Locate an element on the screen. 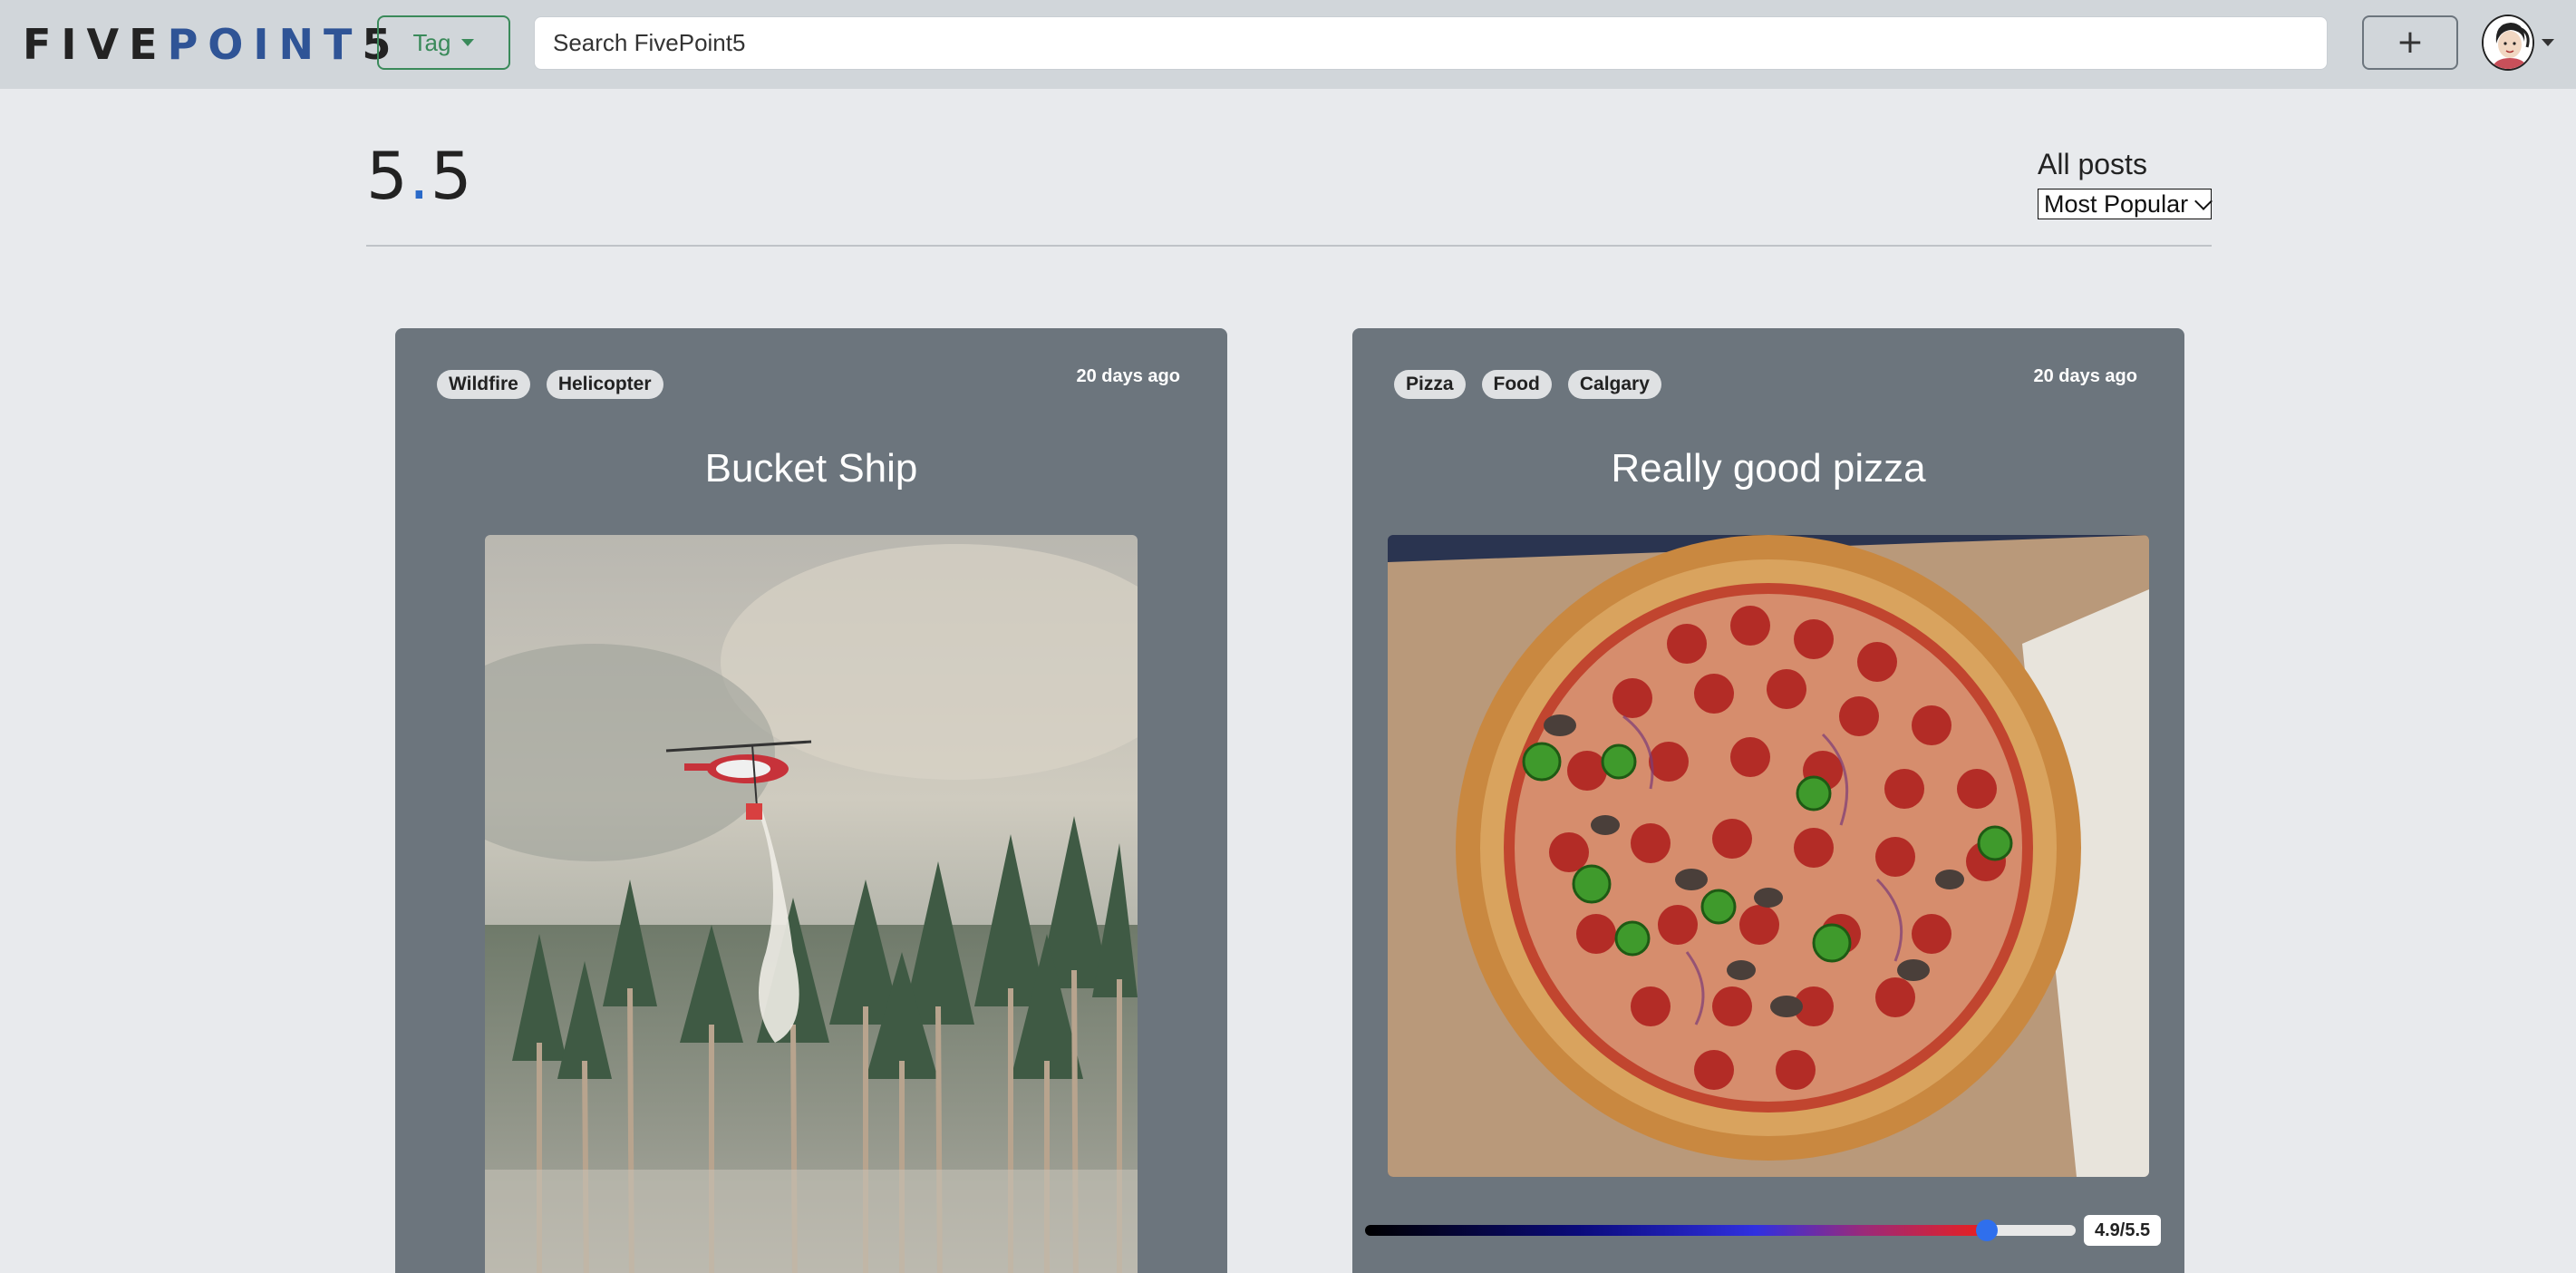 Image resolution: width=2576 pixels, height=1273 pixels. tag-badge: Helicopter is located at coordinates (604, 384).